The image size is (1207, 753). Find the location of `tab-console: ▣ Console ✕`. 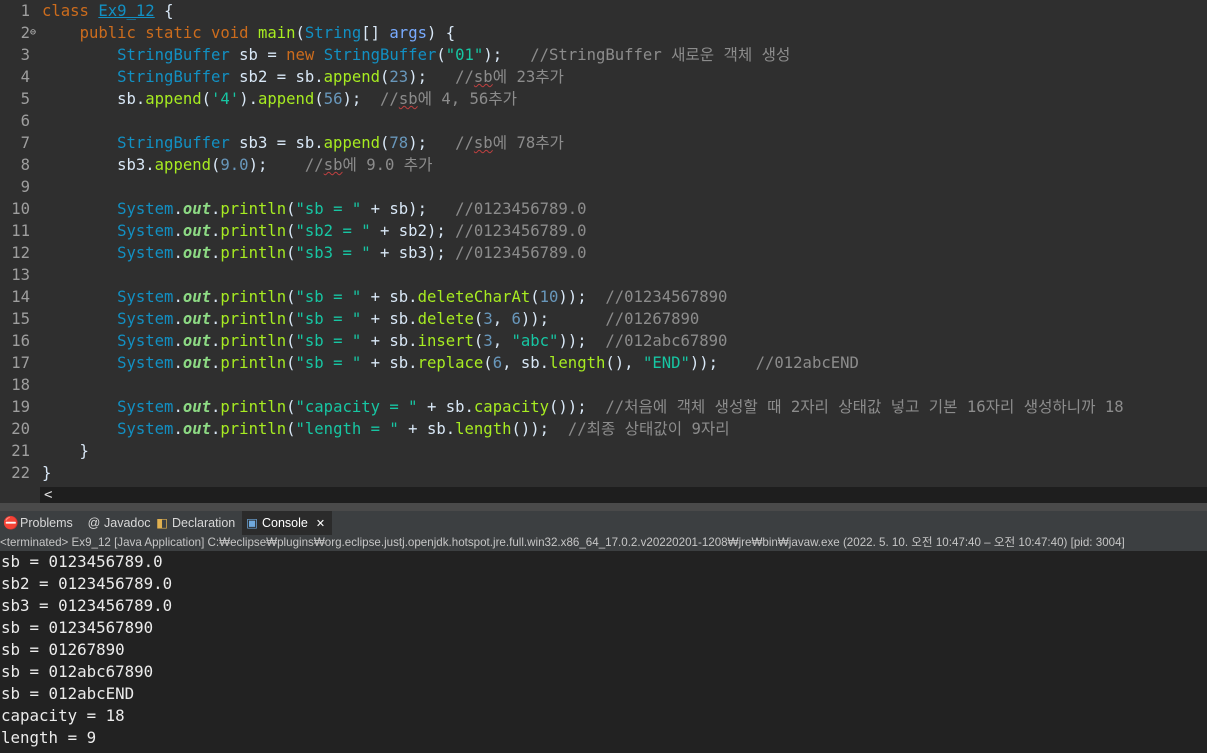

tab-console: ▣ Console ✕ is located at coordinates (287, 523).